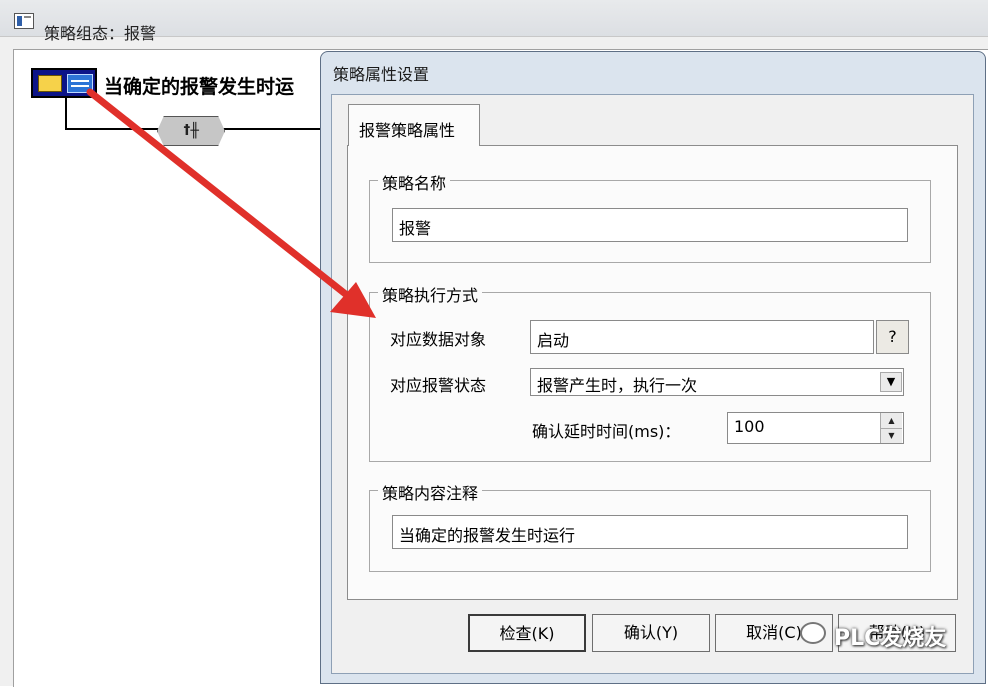 This screenshot has width=988, height=687. I want to click on flow-icon, so click(80, 83).